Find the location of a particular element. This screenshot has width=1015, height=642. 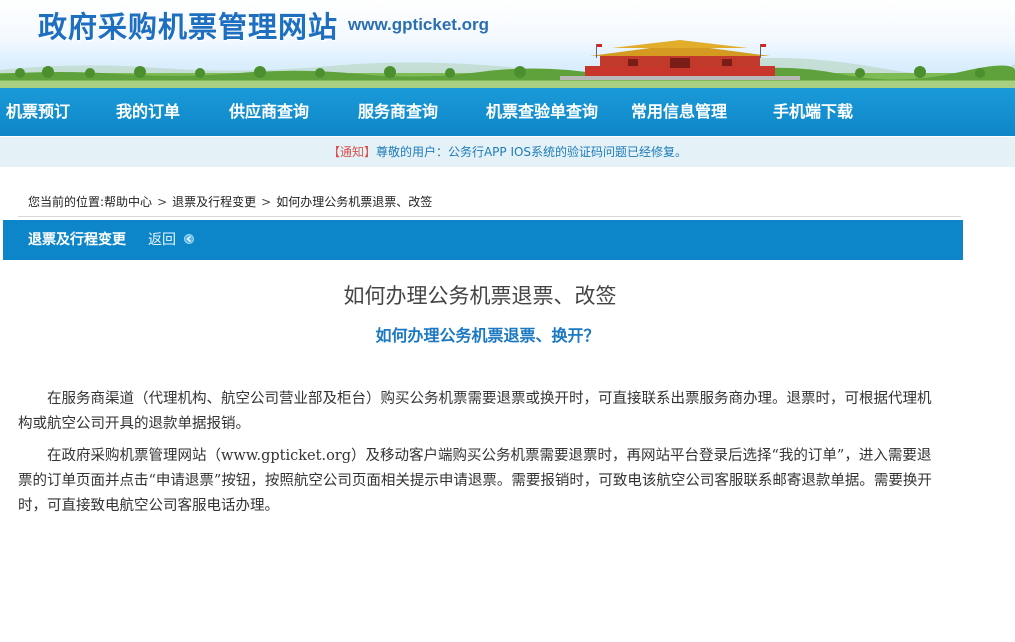

nav-item-ticket-check-query: 机票查验单查询 is located at coordinates (542, 112).